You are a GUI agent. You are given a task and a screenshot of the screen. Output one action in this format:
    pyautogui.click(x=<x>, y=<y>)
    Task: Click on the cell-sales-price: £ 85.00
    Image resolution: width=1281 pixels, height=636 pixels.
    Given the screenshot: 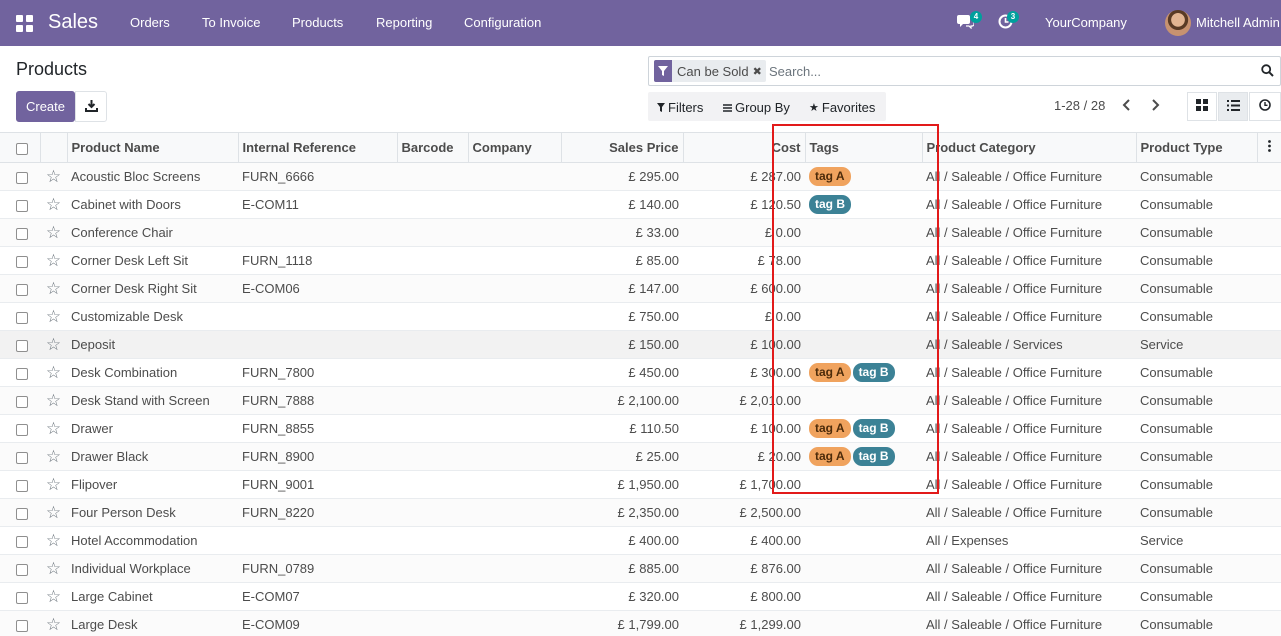 What is the action you would take?
    pyautogui.click(x=622, y=260)
    